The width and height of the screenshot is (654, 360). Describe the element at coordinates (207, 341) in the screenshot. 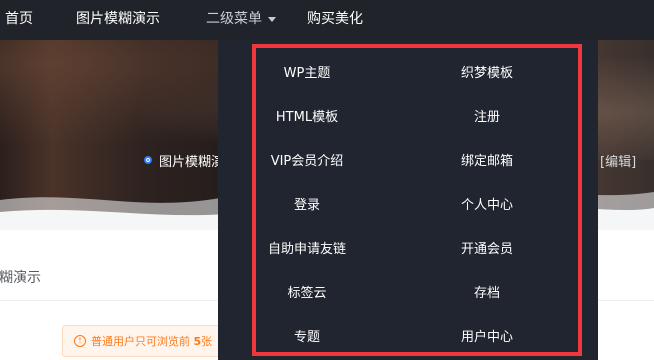

I see `notice-text-tail: 张` at that location.